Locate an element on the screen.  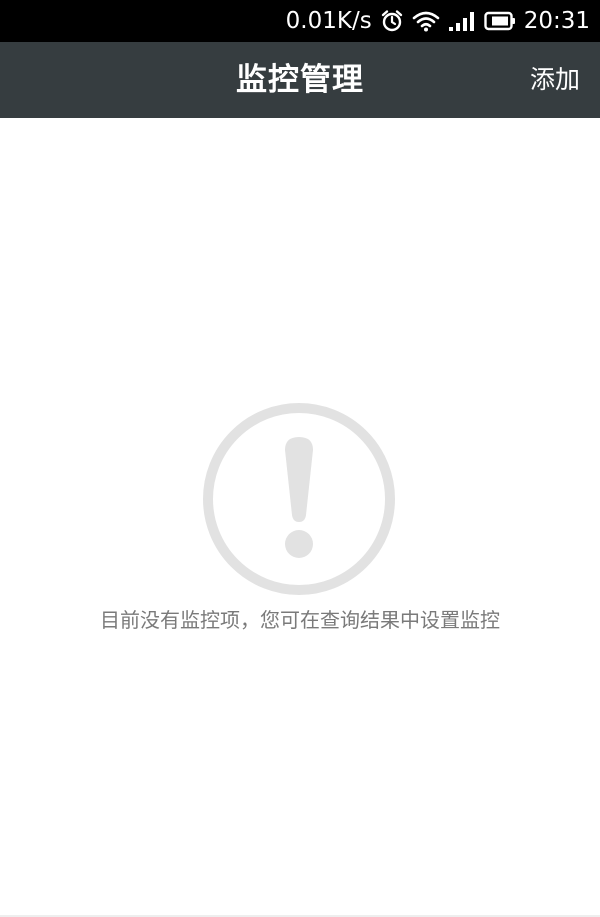
clock-time: 20:31 is located at coordinates (556, 21).